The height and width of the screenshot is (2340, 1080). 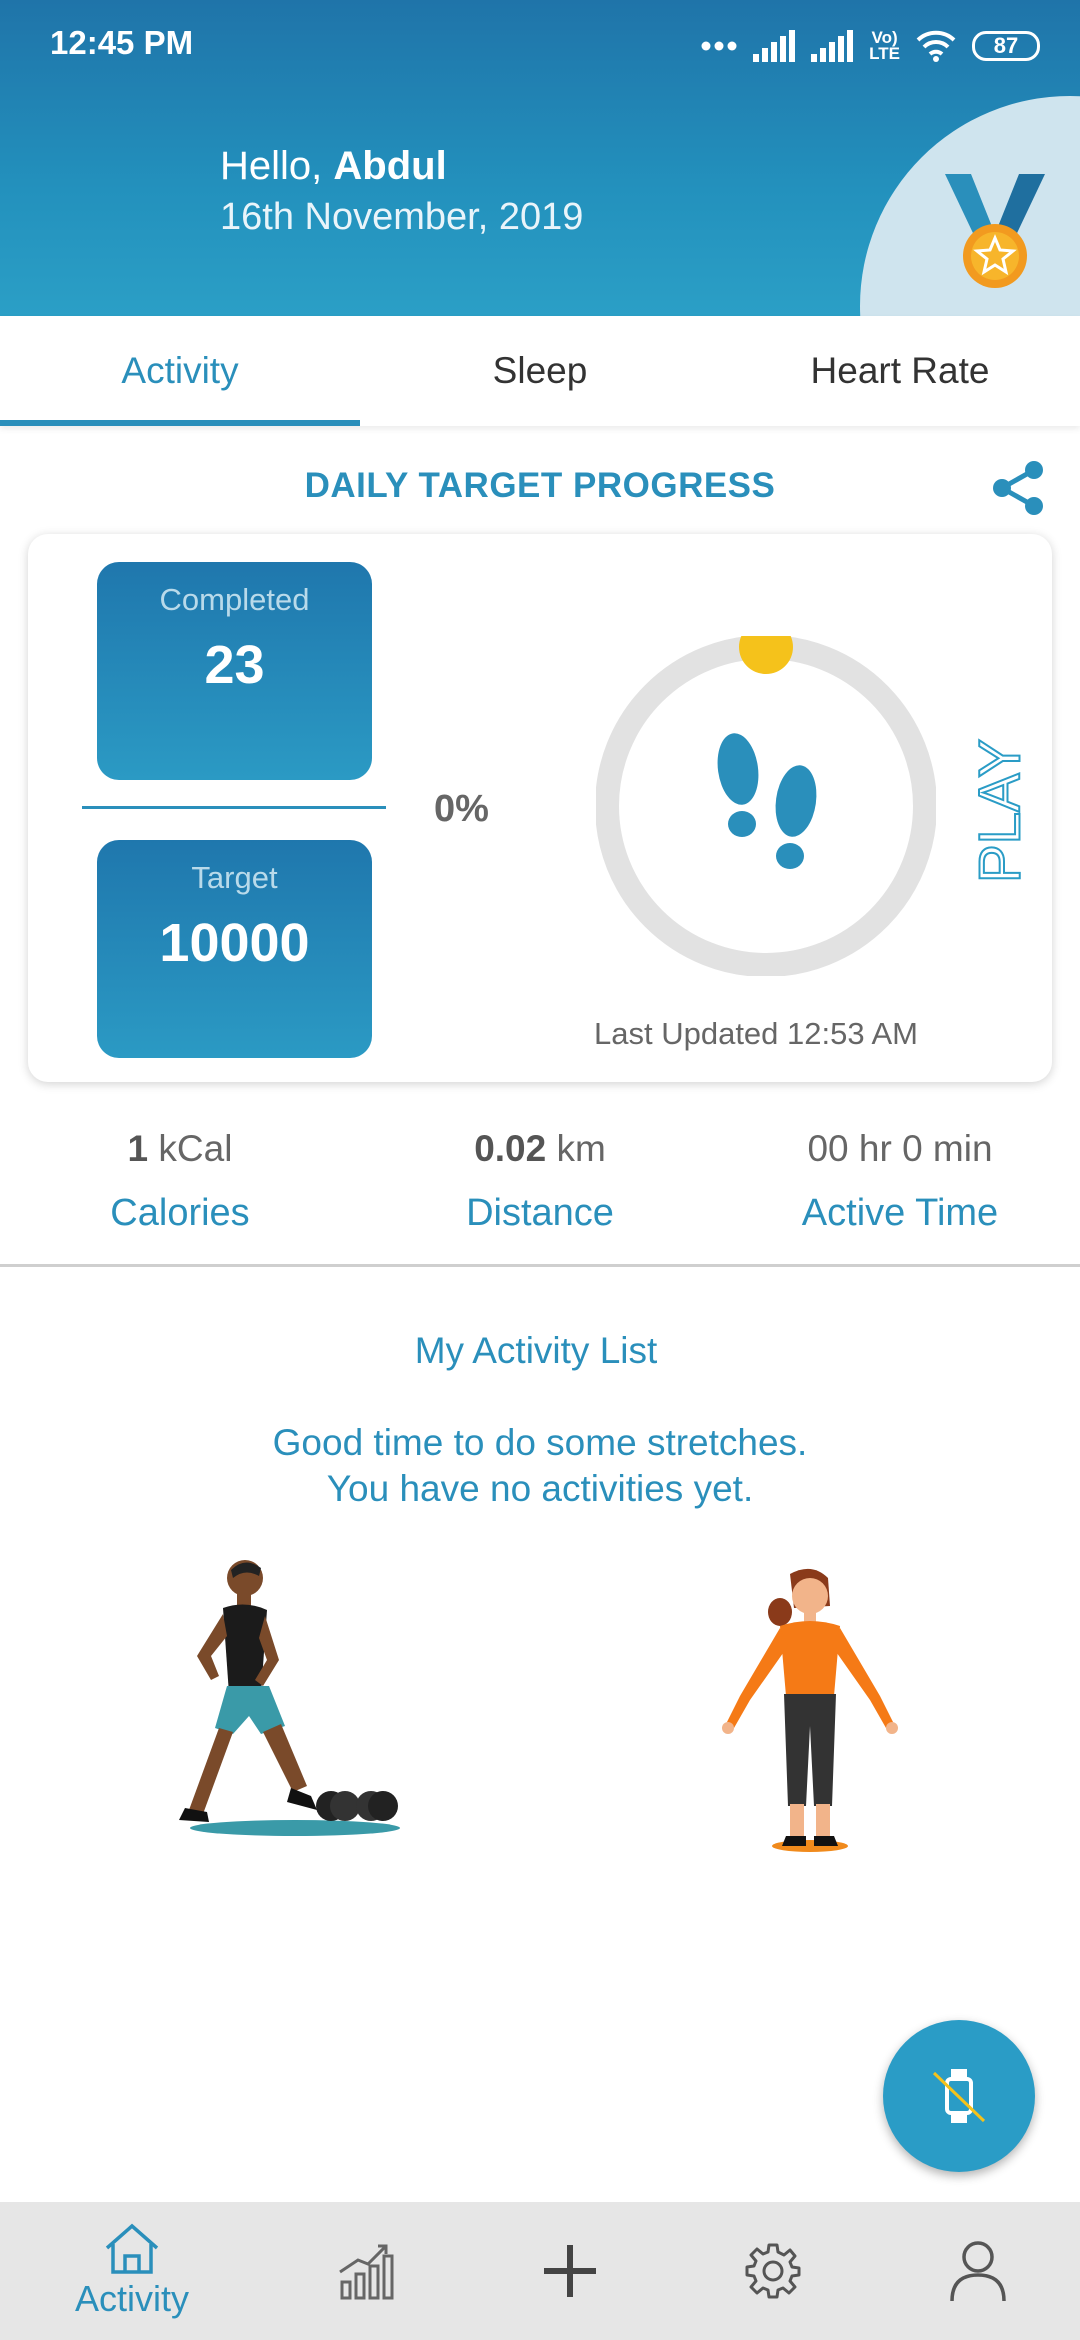 What do you see at coordinates (234, 599) in the screenshot?
I see `completed-label: Completed` at bounding box center [234, 599].